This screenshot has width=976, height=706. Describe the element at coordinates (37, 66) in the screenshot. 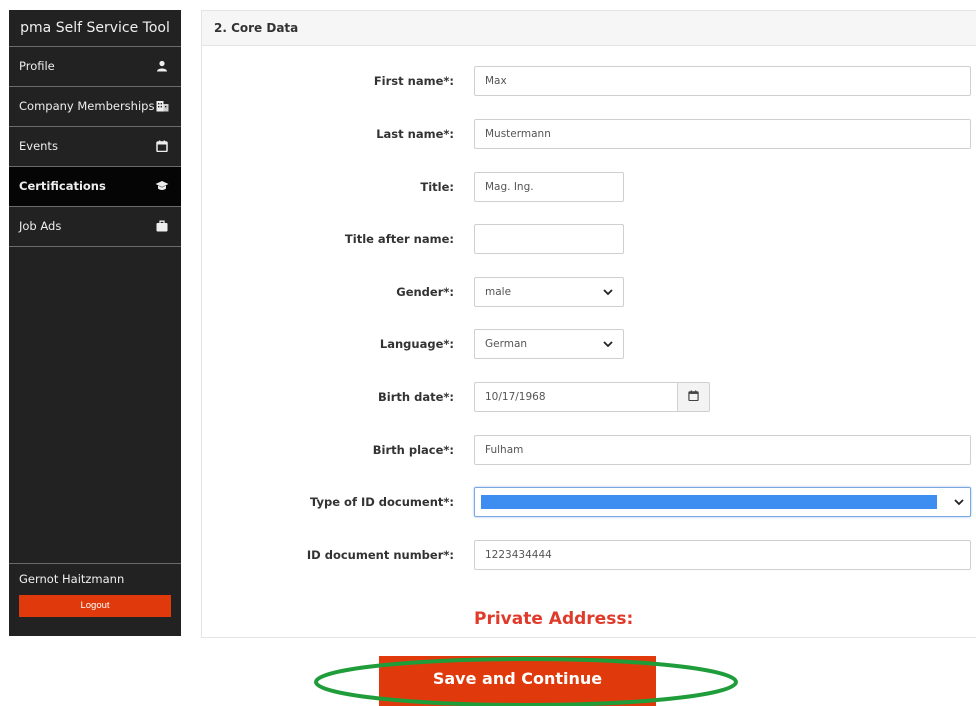

I see `sidebar-item-label: Profile` at that location.